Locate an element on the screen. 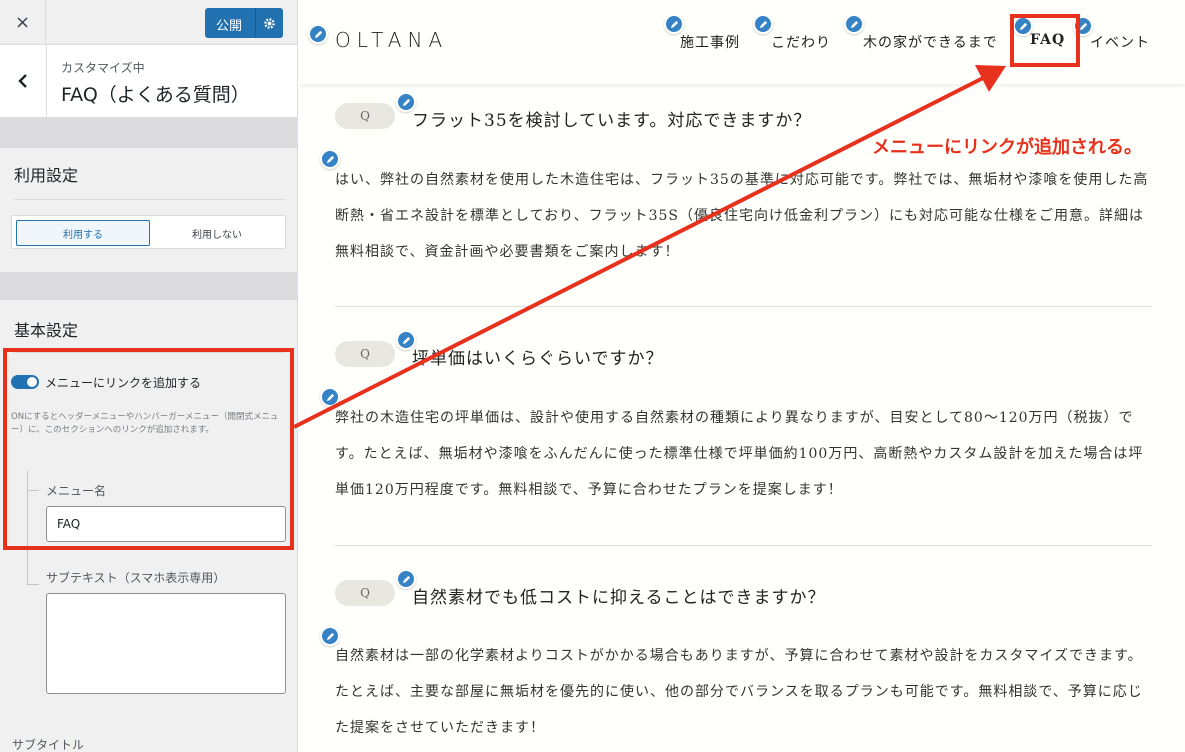 This screenshot has width=1185, height=752. close-icon: × is located at coordinates (23, 22).